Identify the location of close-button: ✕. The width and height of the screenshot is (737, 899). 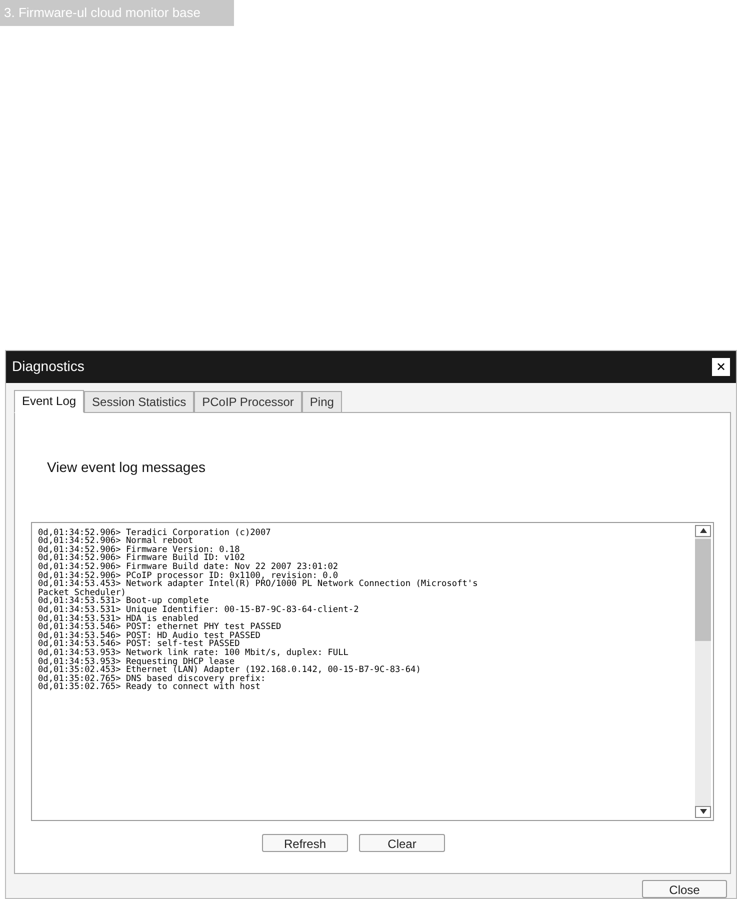
(721, 367).